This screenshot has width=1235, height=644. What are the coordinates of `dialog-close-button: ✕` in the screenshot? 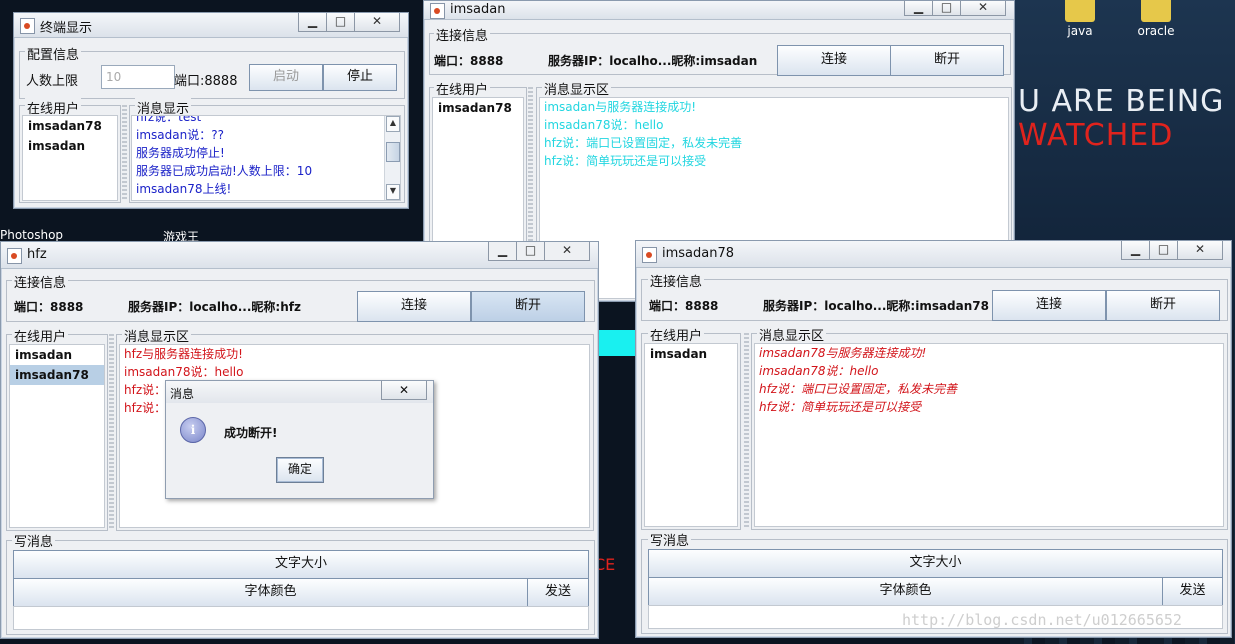 It's located at (404, 390).